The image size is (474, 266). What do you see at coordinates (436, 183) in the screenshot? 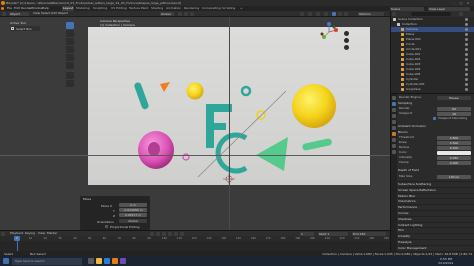
I see `property-section-header: Subsurface Scattering` at bounding box center [436, 183].